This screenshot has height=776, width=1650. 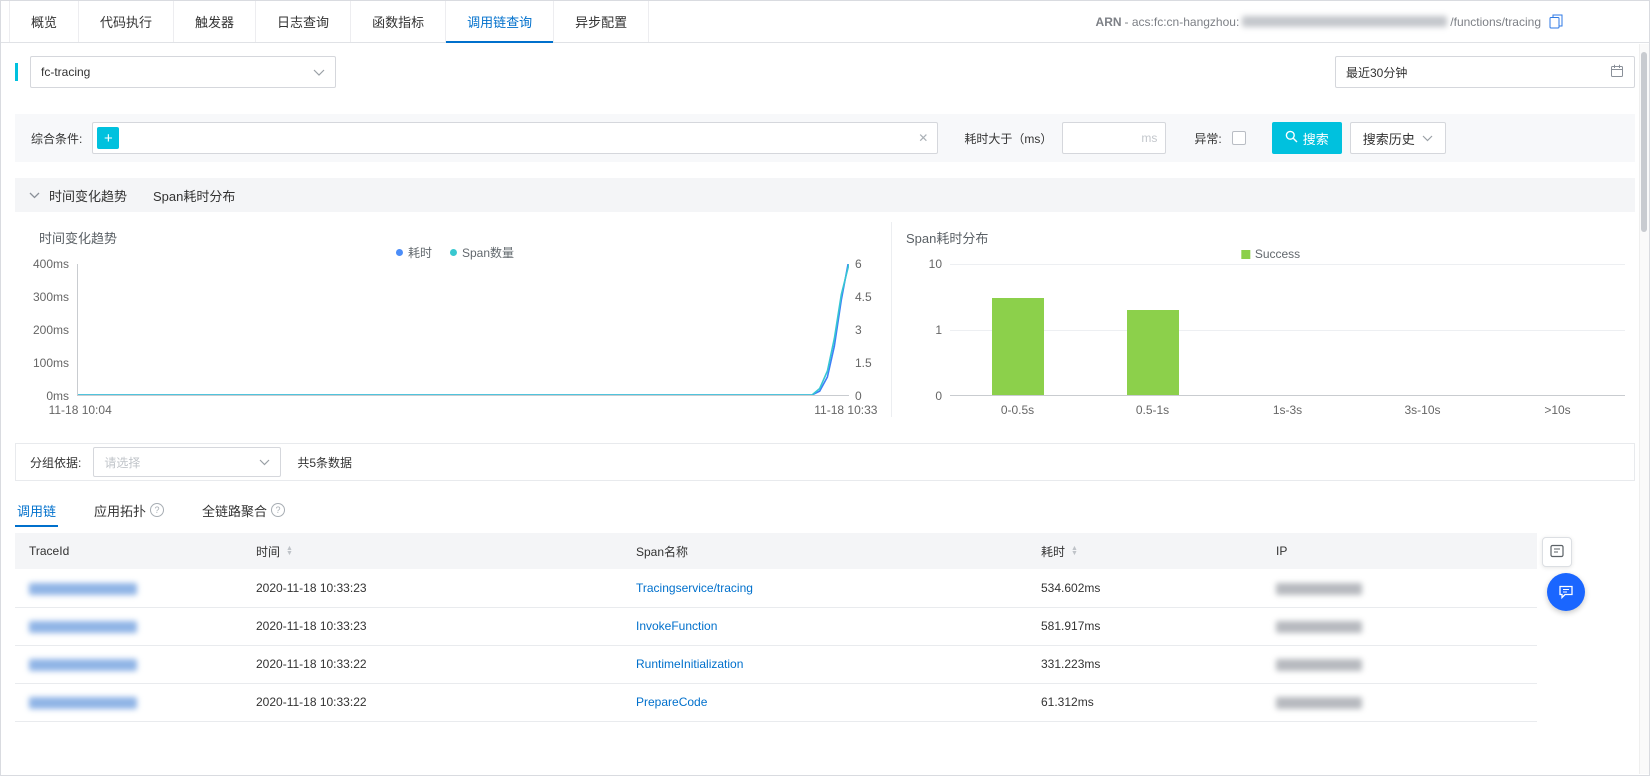 I want to click on legend-label: Span数量, so click(x=488, y=253).